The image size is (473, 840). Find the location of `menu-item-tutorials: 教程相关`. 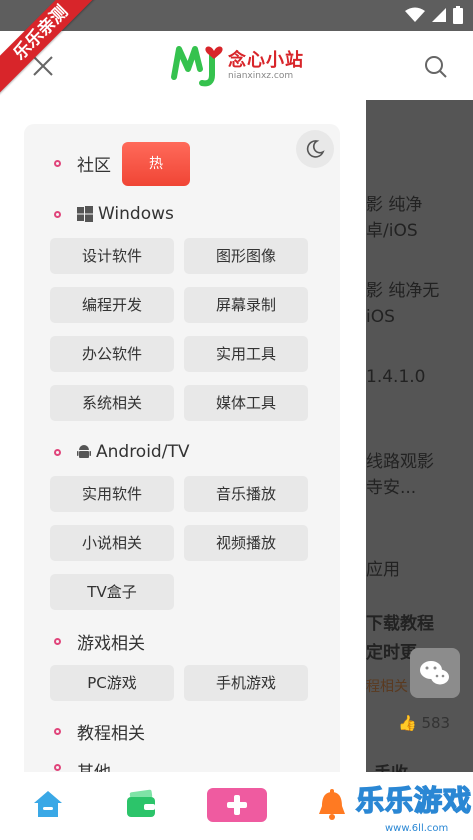

menu-item-tutorials: 教程相关 is located at coordinates (99, 731).